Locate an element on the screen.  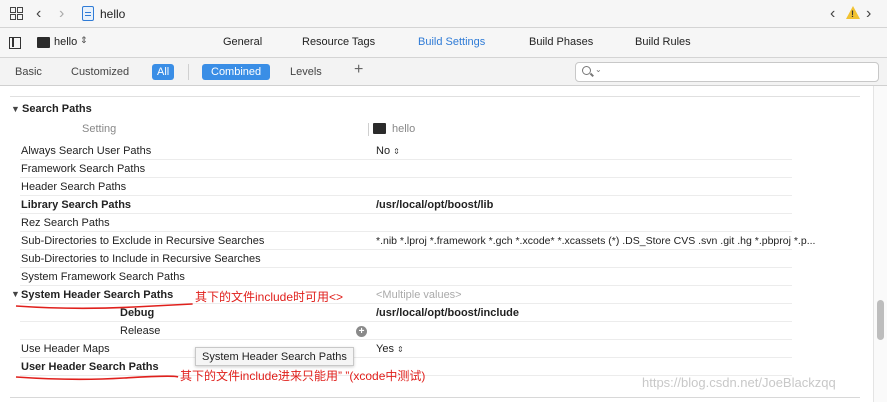
setting-name: System Framework Search Paths is located at coordinates (103, 277).